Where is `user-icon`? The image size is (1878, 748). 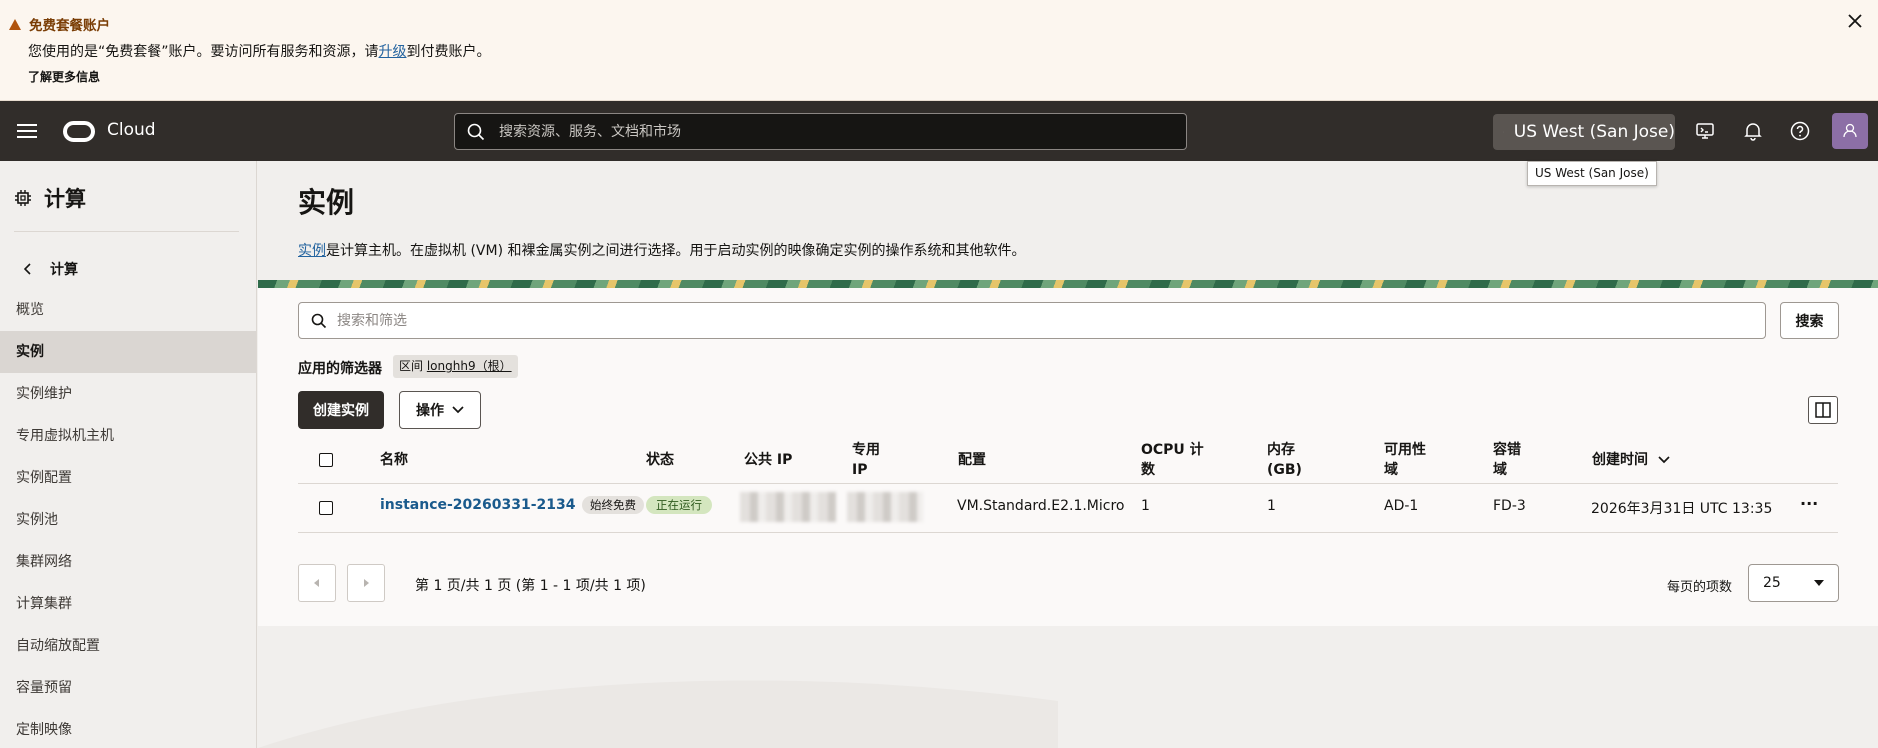 user-icon is located at coordinates (1850, 130).